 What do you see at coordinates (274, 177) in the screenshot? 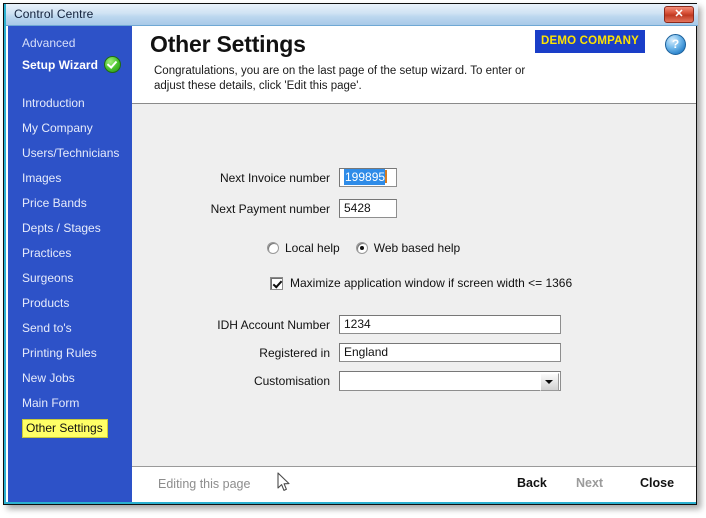
I see `next-invoice-number-label: Next Invoice number` at bounding box center [274, 177].